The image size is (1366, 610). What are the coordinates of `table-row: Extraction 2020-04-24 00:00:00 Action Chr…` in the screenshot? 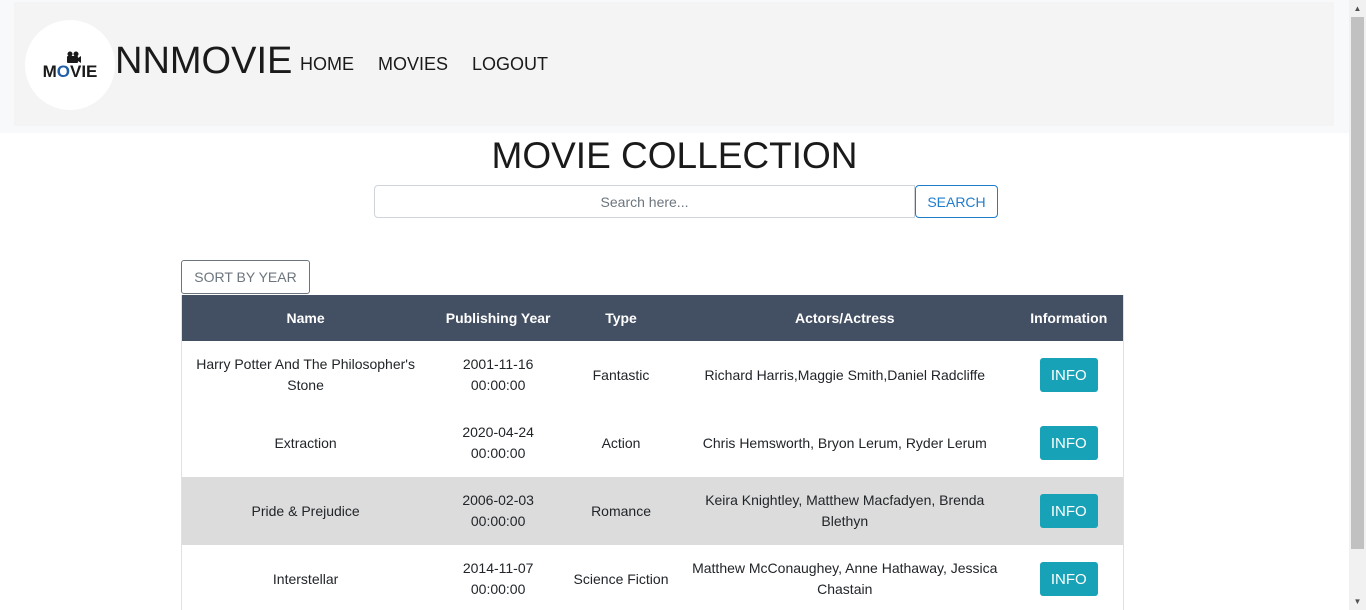 It's located at (653, 443).